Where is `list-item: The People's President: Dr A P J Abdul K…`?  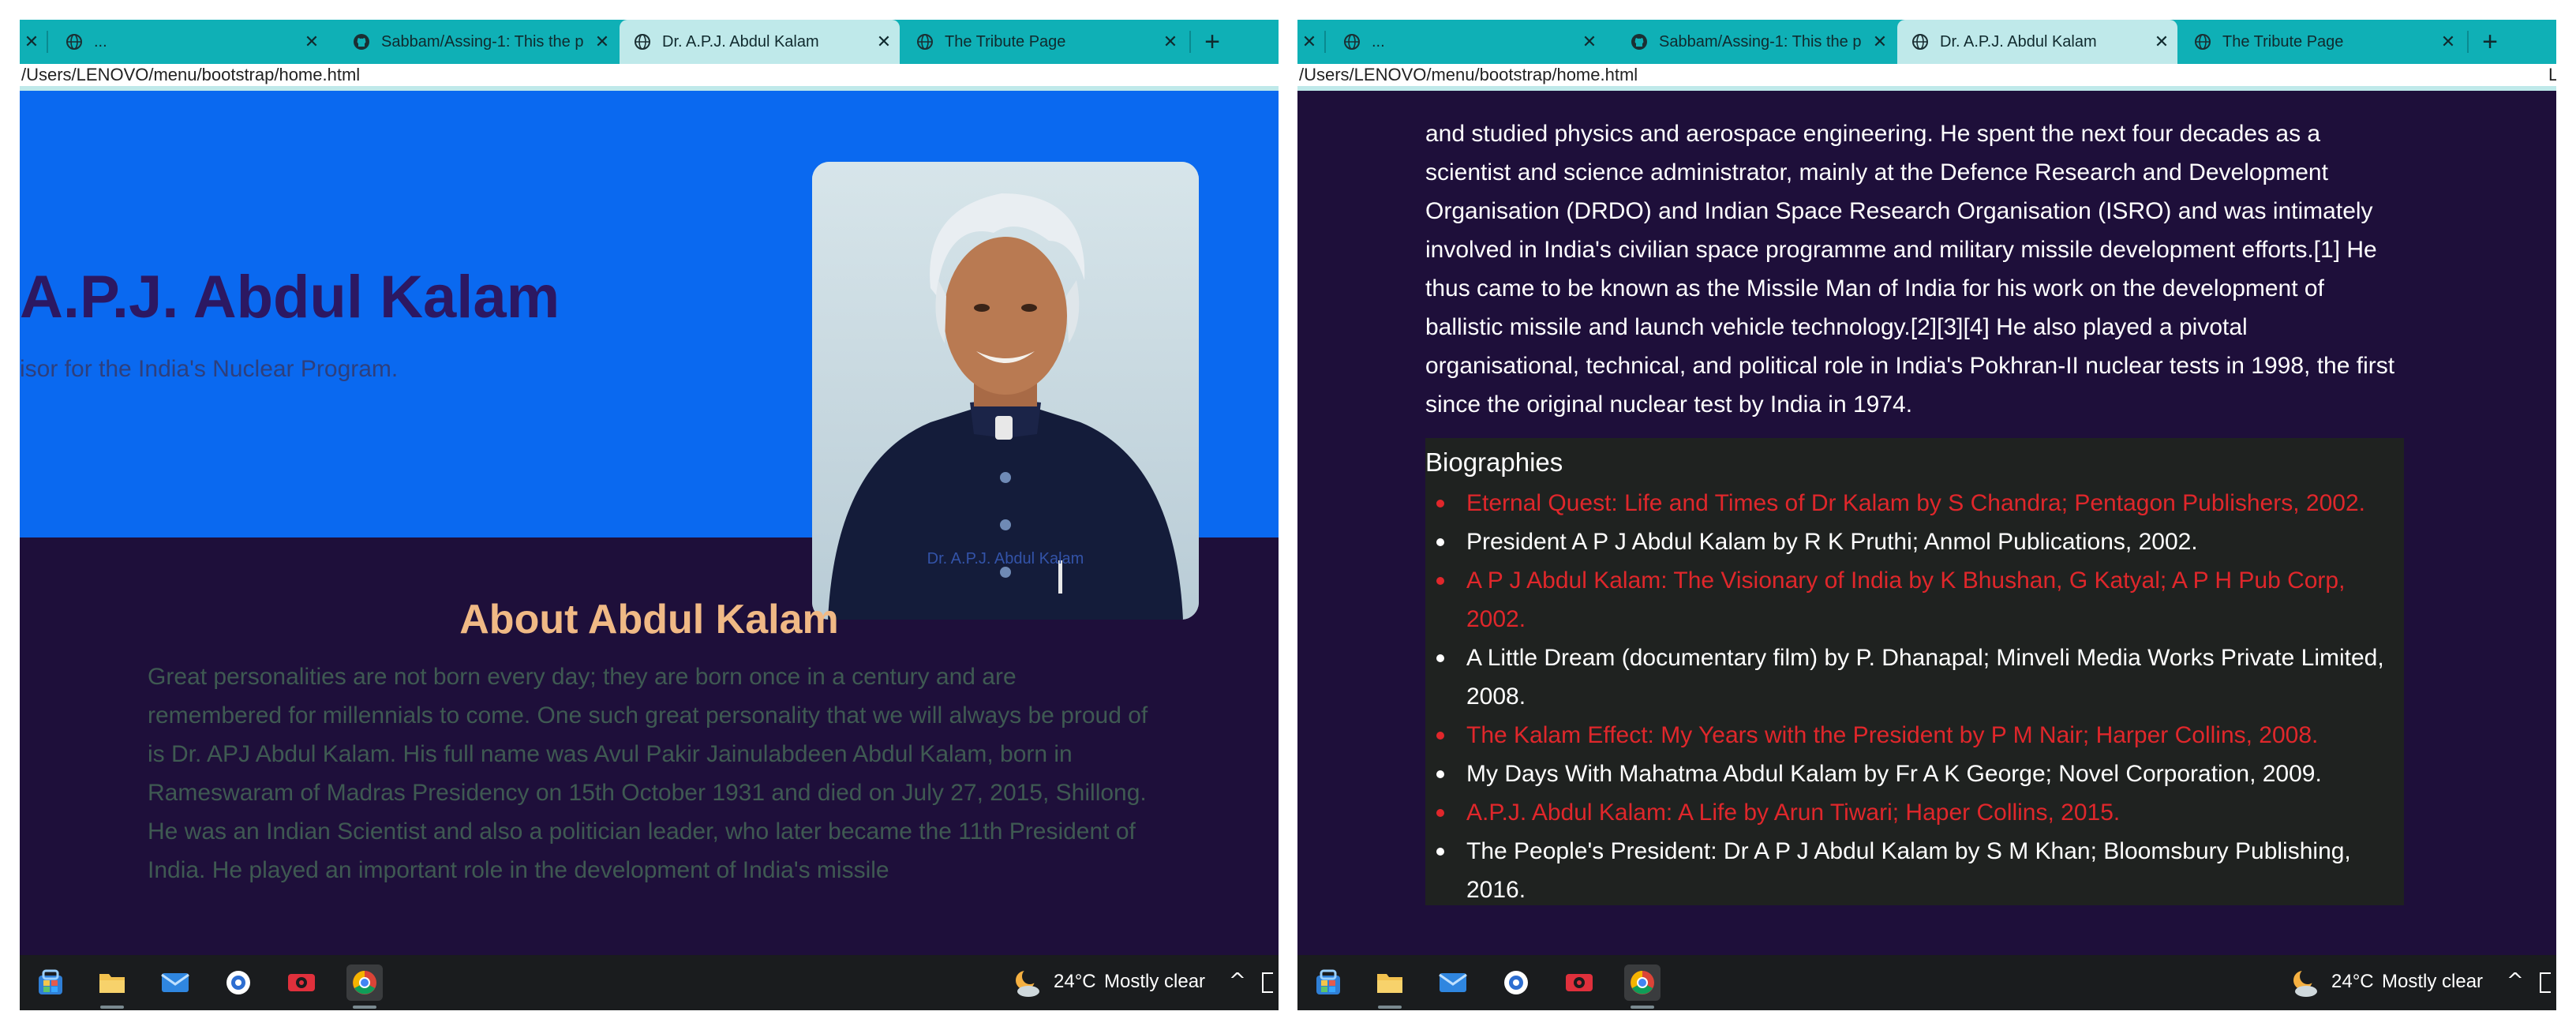
list-item: The People's President: Dr A P J Abdul K… is located at coordinates (1914, 871).